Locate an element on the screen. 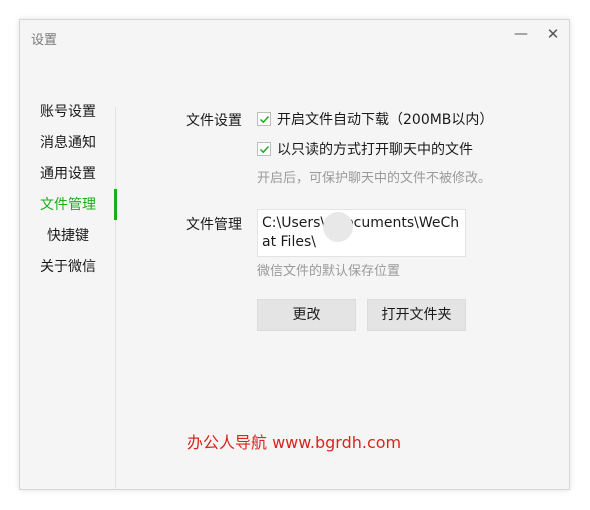  sidebar-item-shortcuts: 快捷键 is located at coordinates (68, 236).